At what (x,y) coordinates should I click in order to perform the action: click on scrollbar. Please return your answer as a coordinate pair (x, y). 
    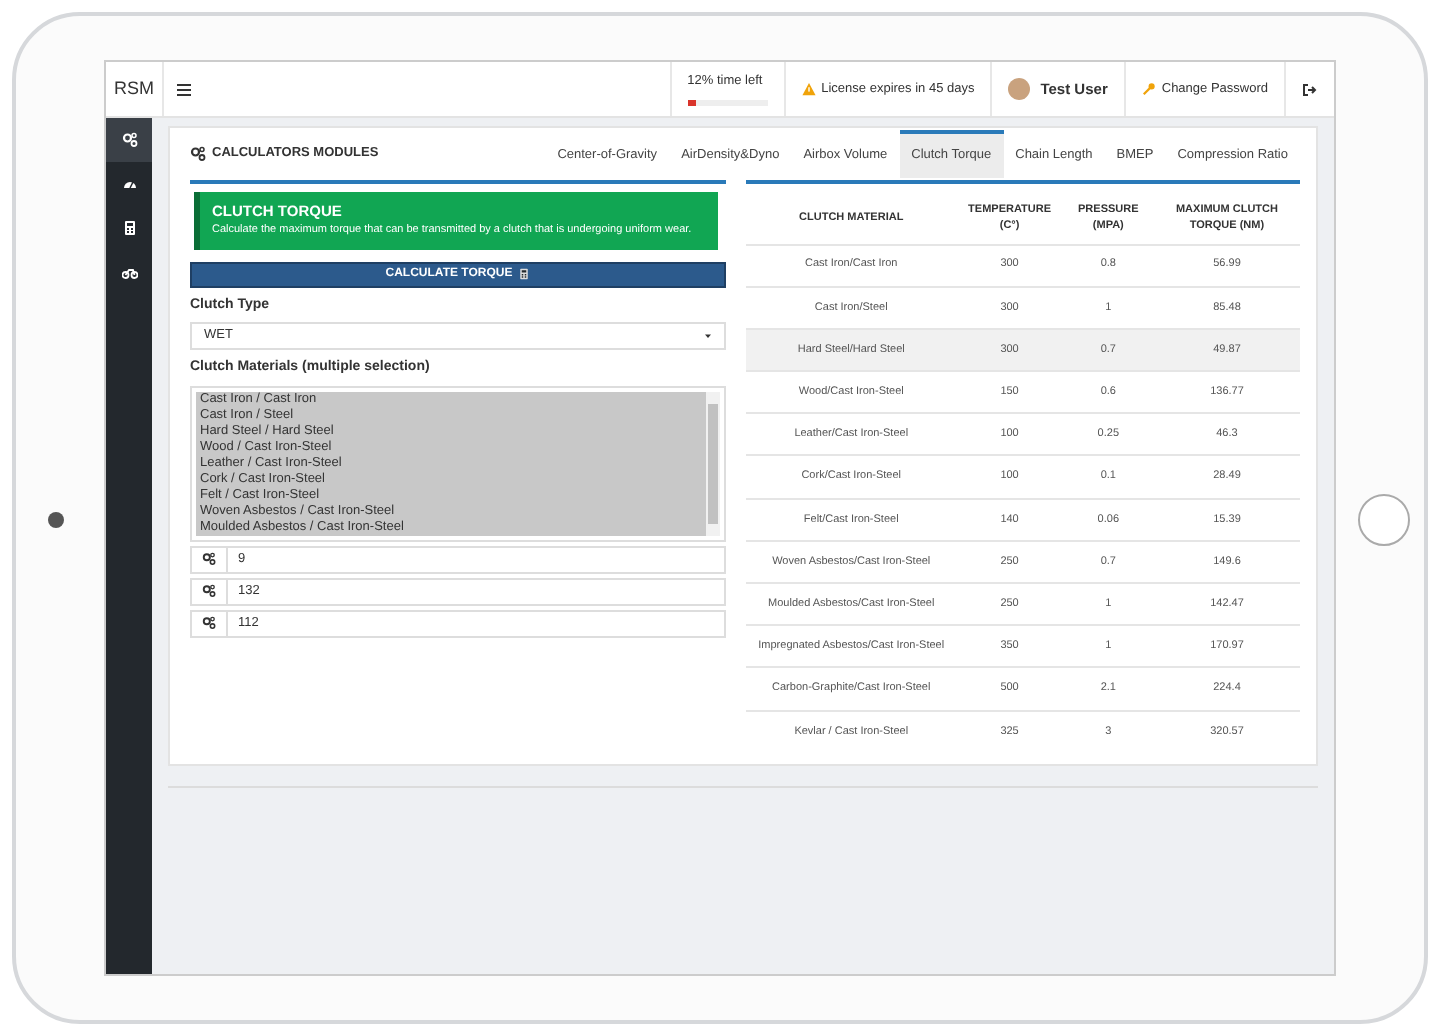
    Looking at the image, I should click on (713, 463).